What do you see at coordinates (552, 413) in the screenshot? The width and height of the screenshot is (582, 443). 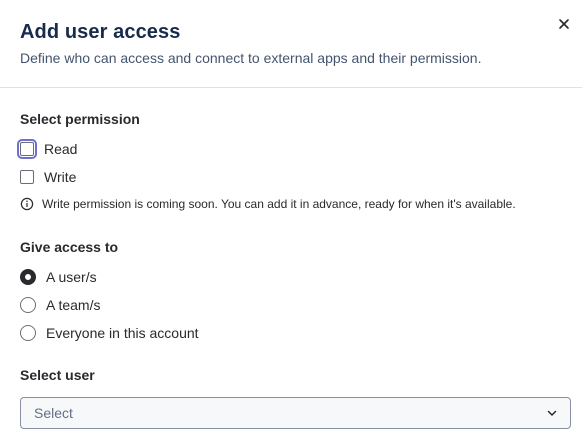 I see `chevron-down-icon` at bounding box center [552, 413].